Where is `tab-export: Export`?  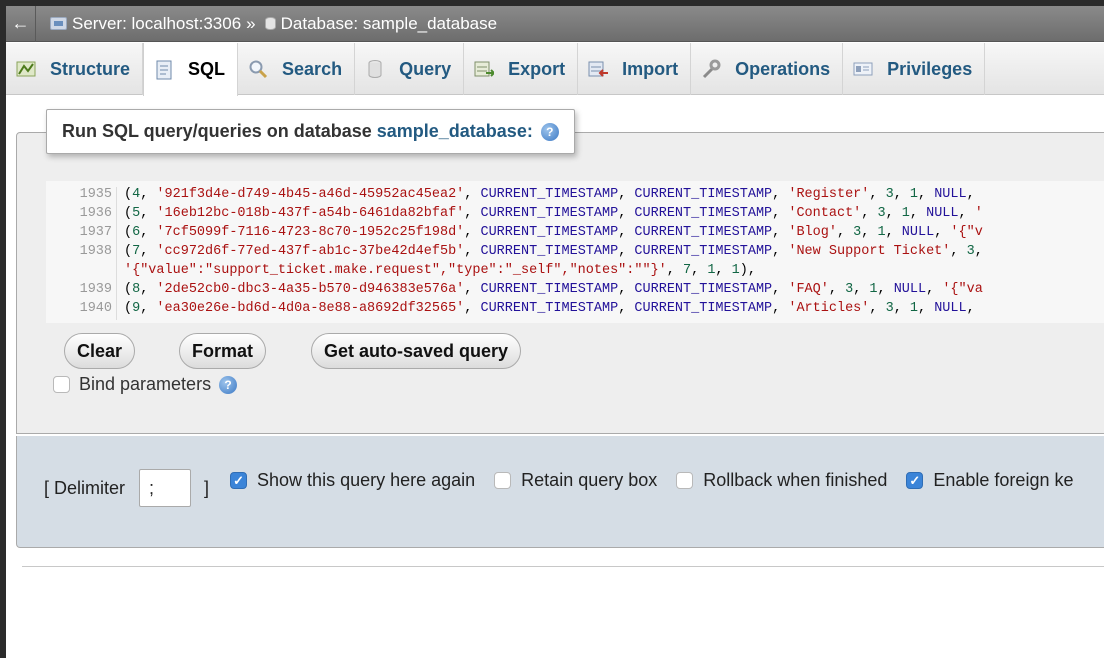
tab-export: Export is located at coordinates (521, 69).